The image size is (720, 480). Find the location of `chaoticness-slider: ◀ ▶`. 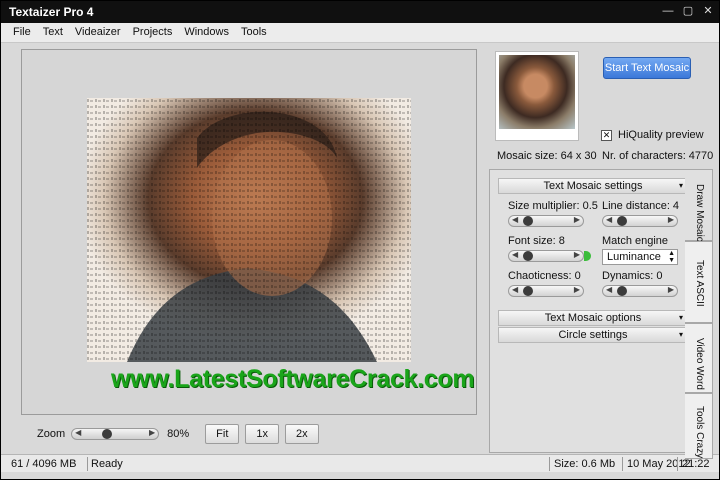

chaoticness-slider: ◀ ▶ is located at coordinates (546, 291).